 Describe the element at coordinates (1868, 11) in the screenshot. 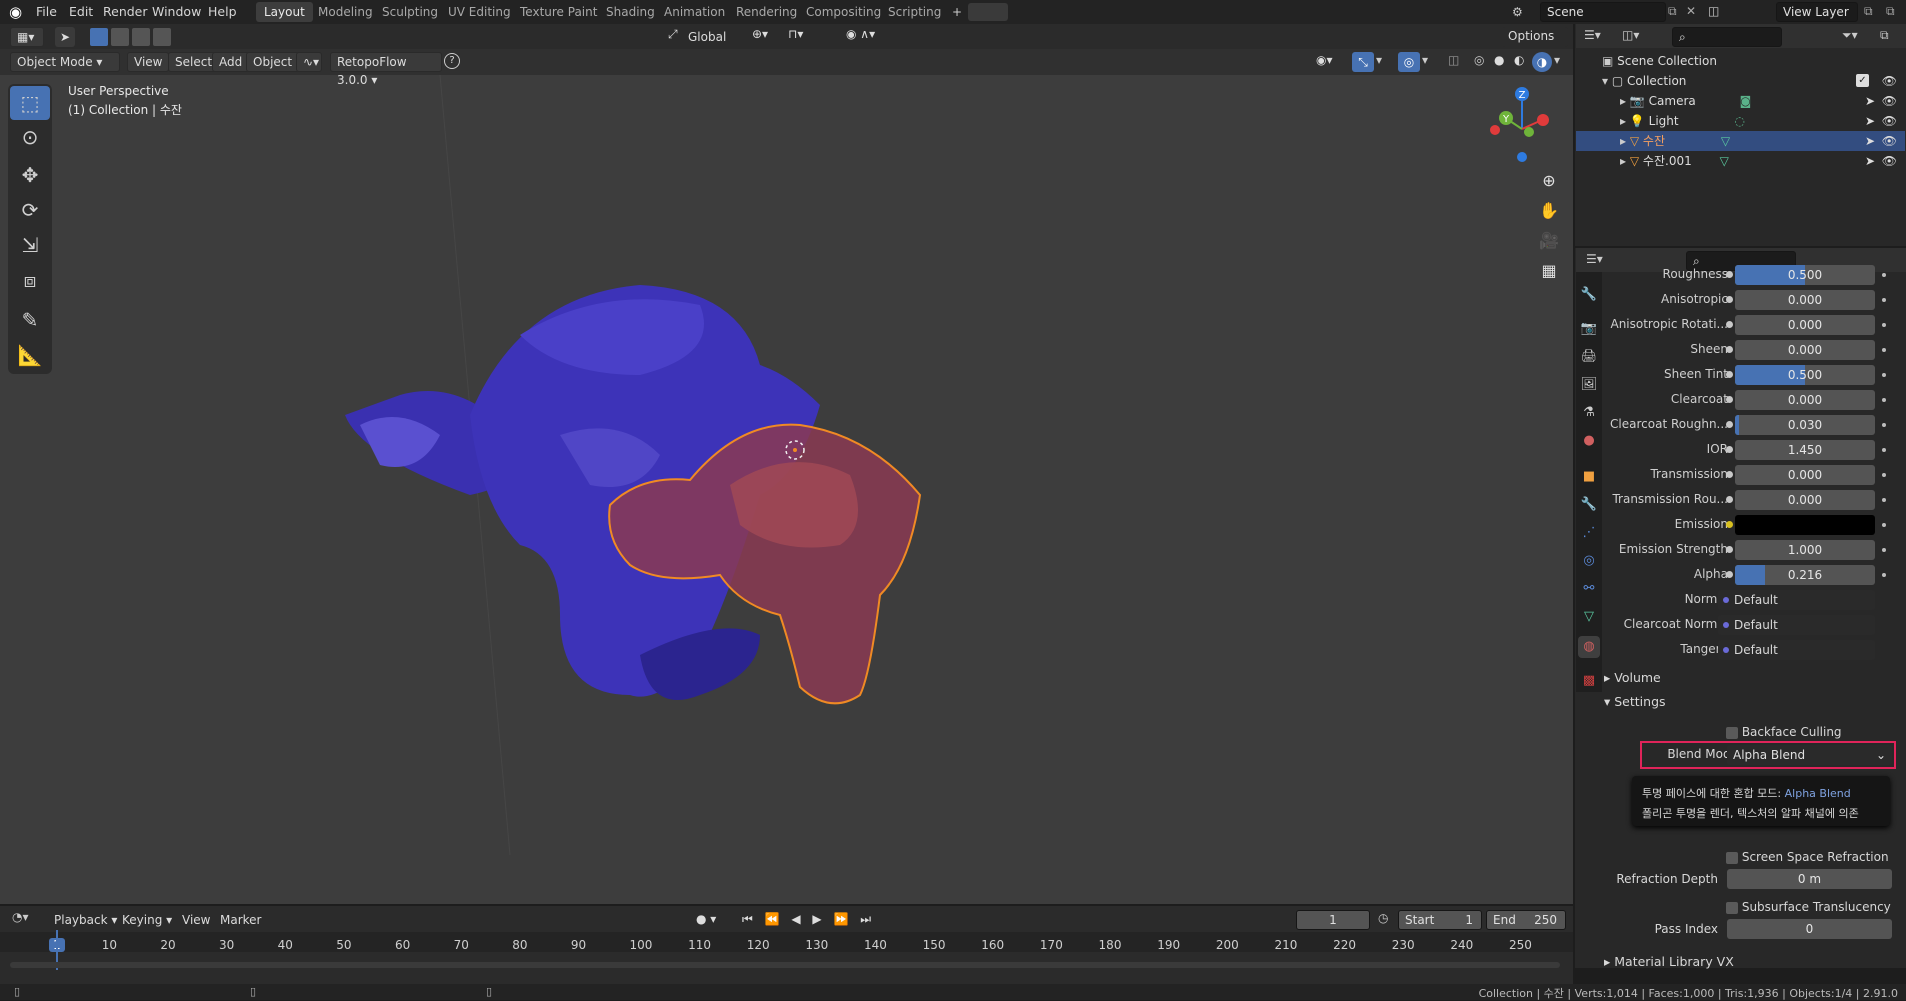

I see `view-layer-new-icon: ⧉` at that location.